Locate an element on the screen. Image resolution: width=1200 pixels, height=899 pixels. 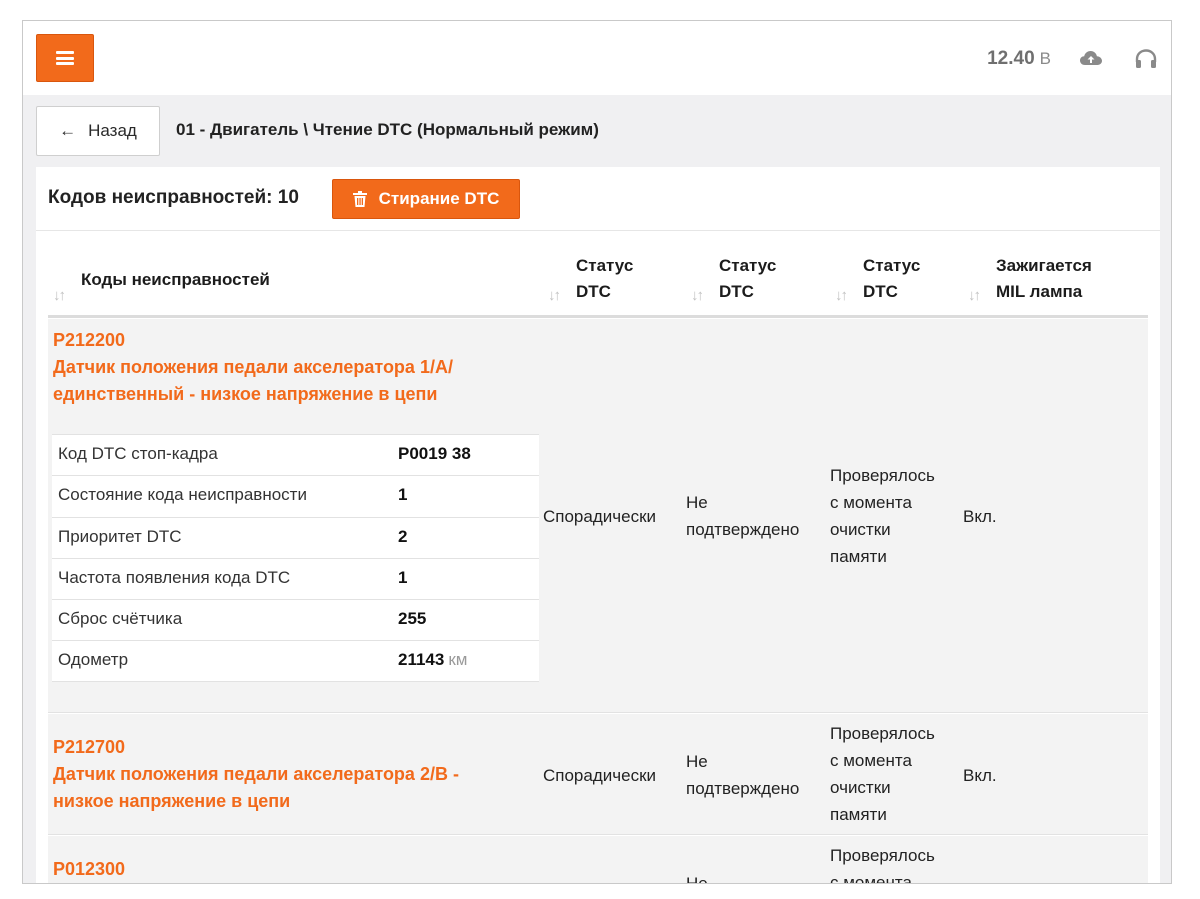
detail-row: Сброс счётчика 255 is located at coordinates (295, 620).